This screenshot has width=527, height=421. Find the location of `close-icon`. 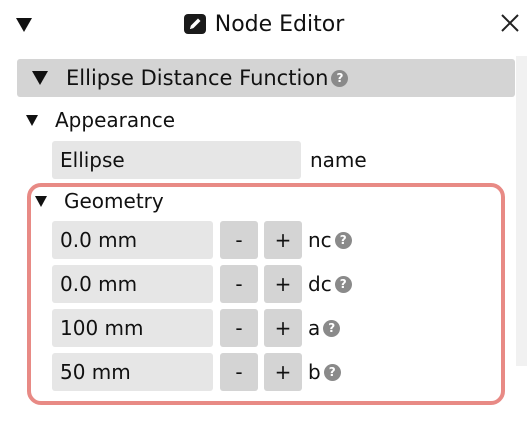

close-icon is located at coordinates (510, 23).